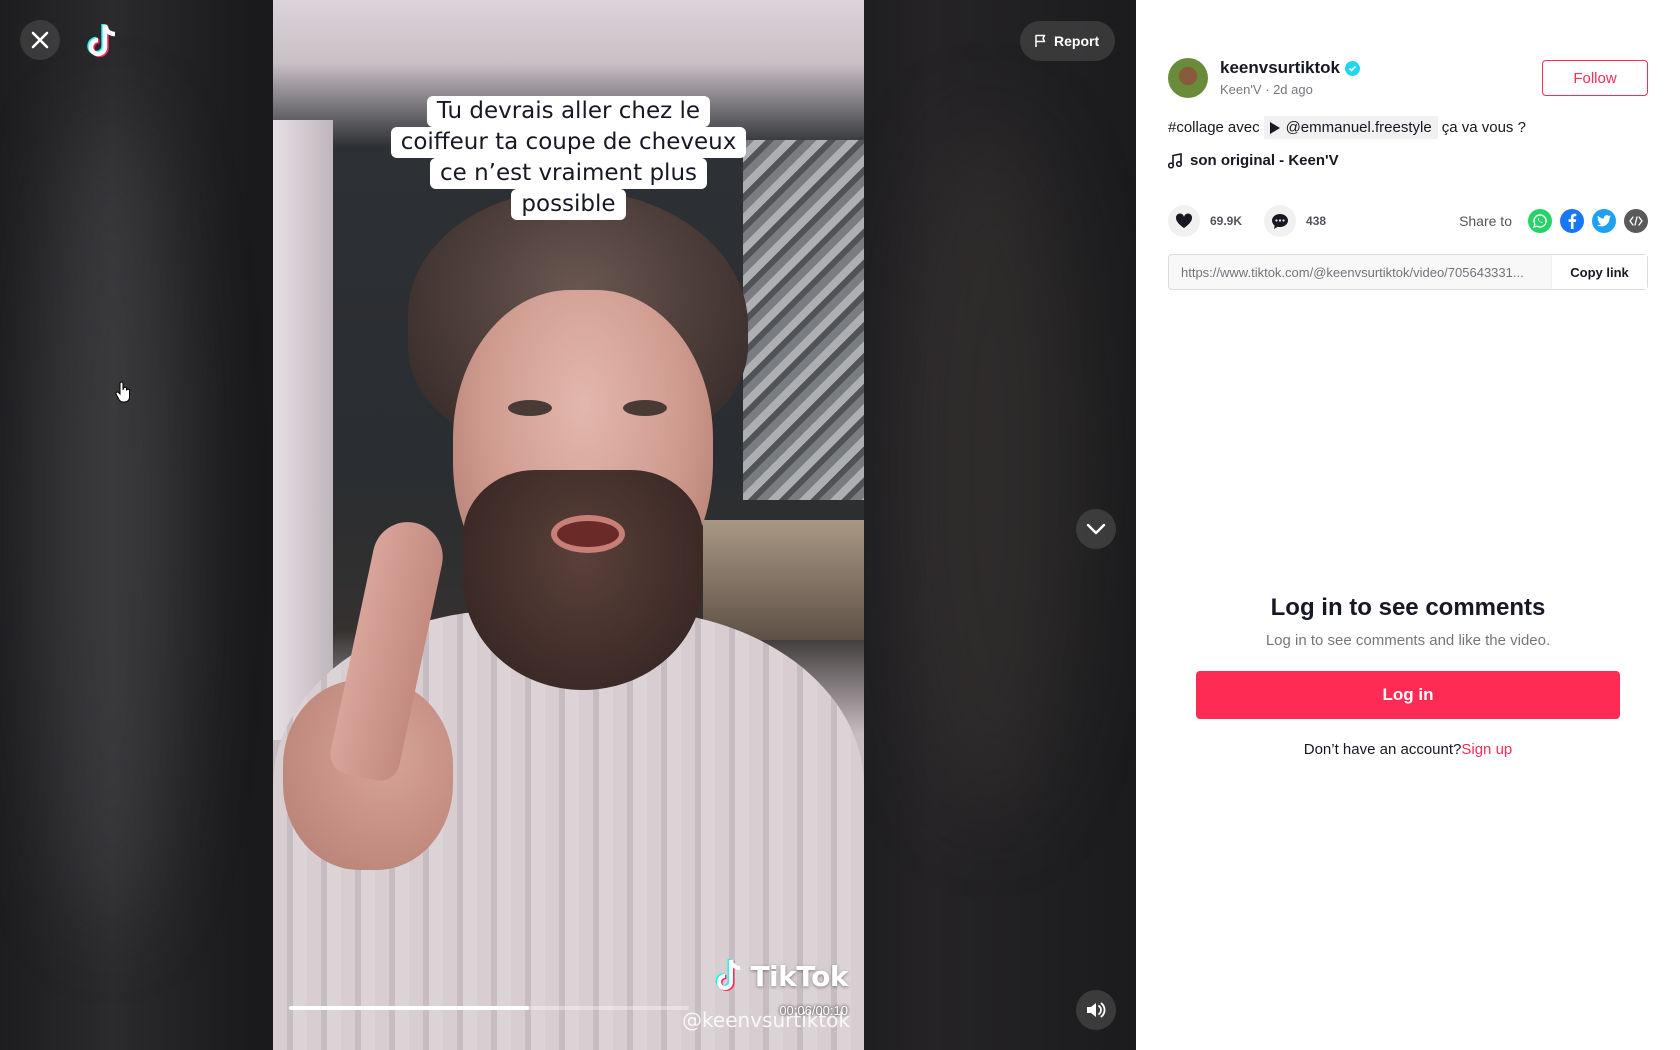  What do you see at coordinates (1604, 221) in the screenshot?
I see `twitter-icon` at bounding box center [1604, 221].